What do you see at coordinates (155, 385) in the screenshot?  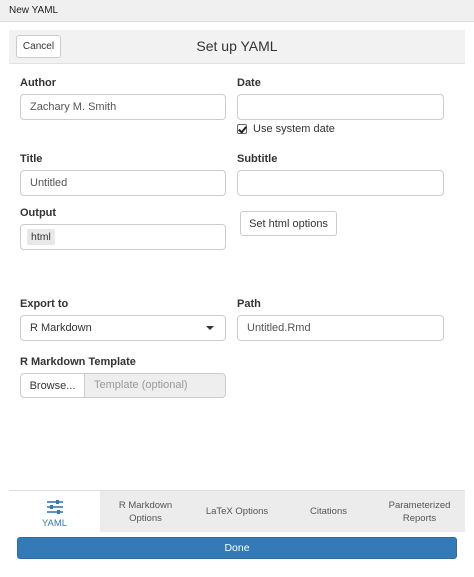 I see `template-input: Template (optional)` at bounding box center [155, 385].